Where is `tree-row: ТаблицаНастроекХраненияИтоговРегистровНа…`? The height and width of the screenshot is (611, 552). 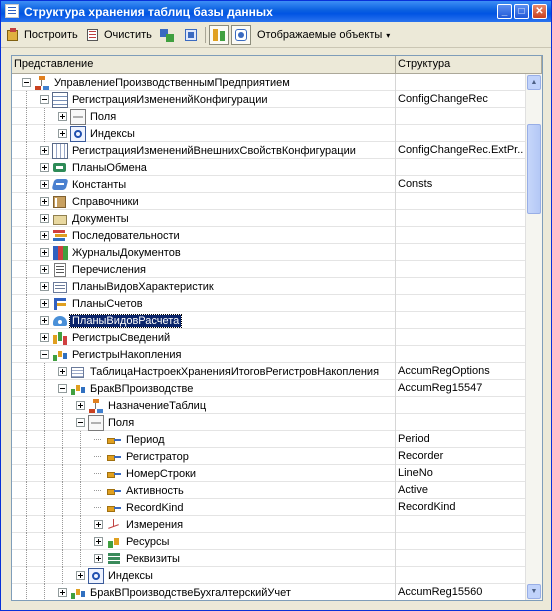 tree-row: ТаблицаНастроекХраненияИтоговРегистровНа… is located at coordinates (268, 371).